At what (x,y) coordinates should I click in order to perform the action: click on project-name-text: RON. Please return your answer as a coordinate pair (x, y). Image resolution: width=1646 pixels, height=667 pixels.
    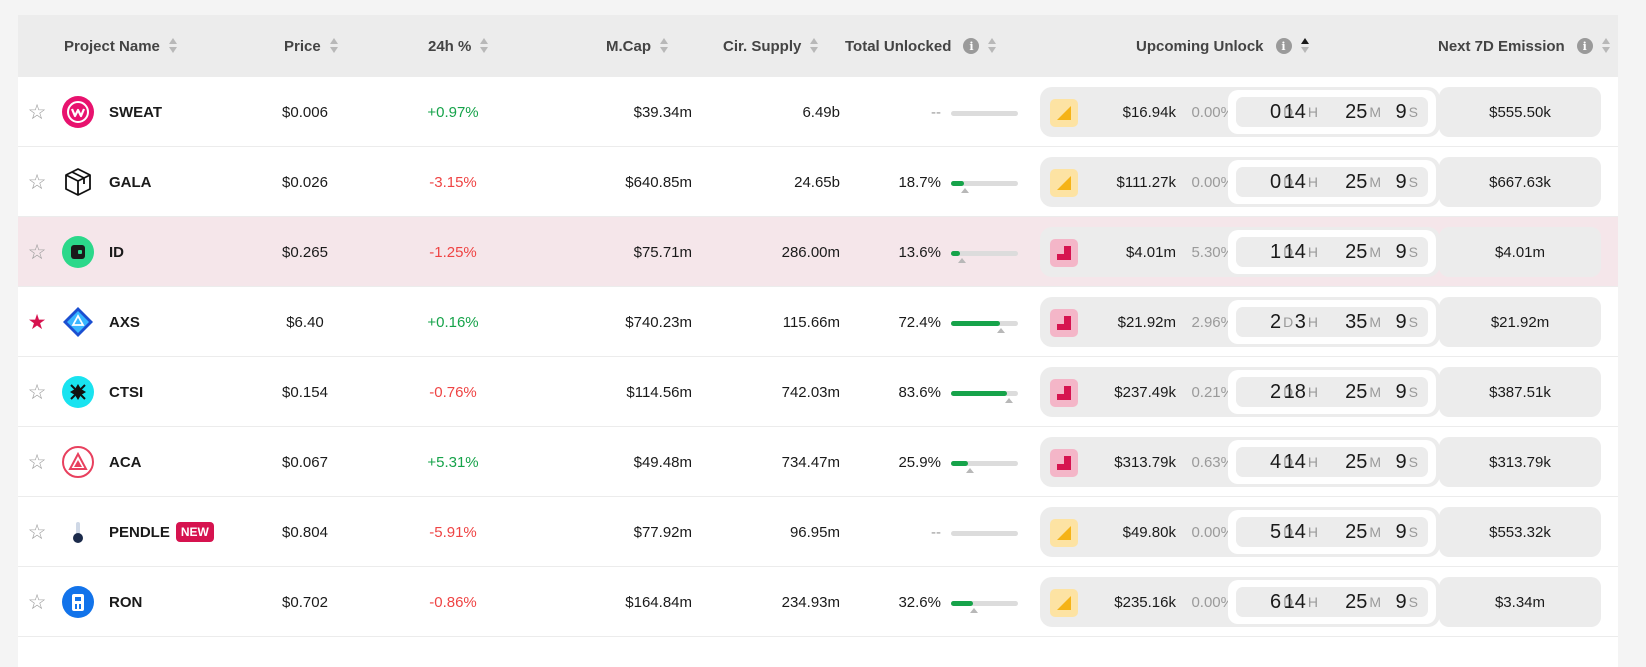
    Looking at the image, I should click on (126, 602).